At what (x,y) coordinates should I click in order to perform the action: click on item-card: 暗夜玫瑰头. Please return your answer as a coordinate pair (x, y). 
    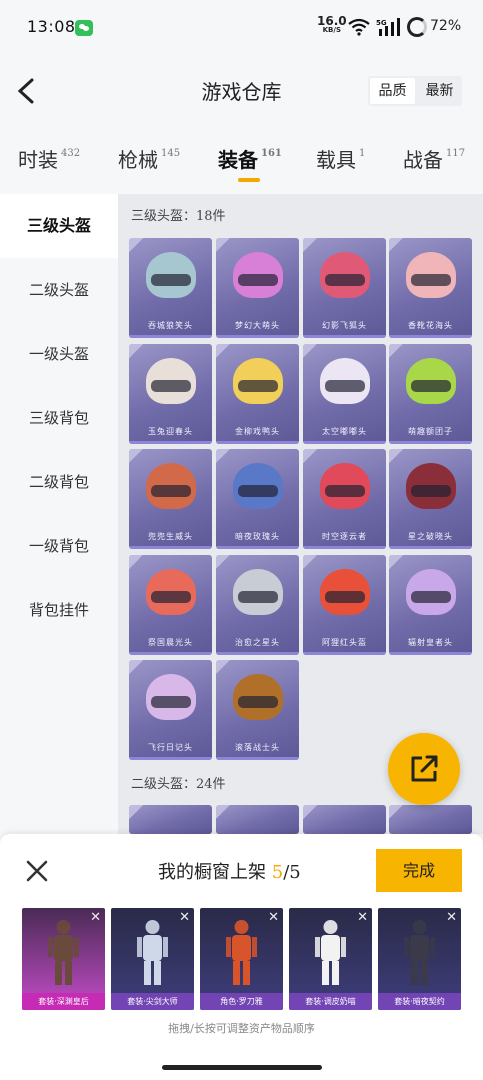
    Looking at the image, I should click on (257, 499).